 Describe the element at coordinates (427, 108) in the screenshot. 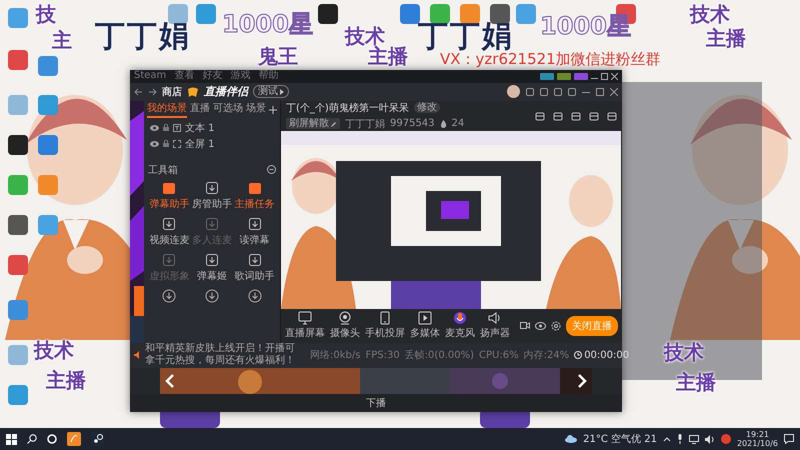

I see `edit-tag: 修改` at that location.